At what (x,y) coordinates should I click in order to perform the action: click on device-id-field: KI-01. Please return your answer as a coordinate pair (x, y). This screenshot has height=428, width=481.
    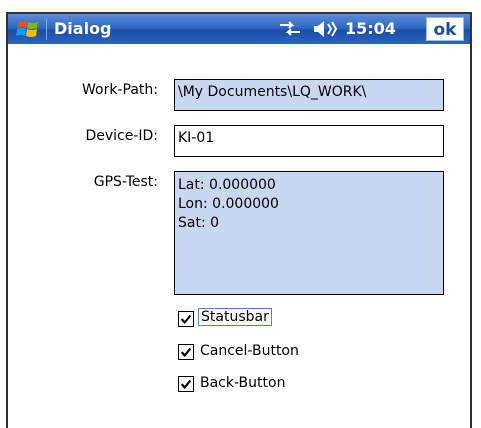
    Looking at the image, I should click on (309, 141).